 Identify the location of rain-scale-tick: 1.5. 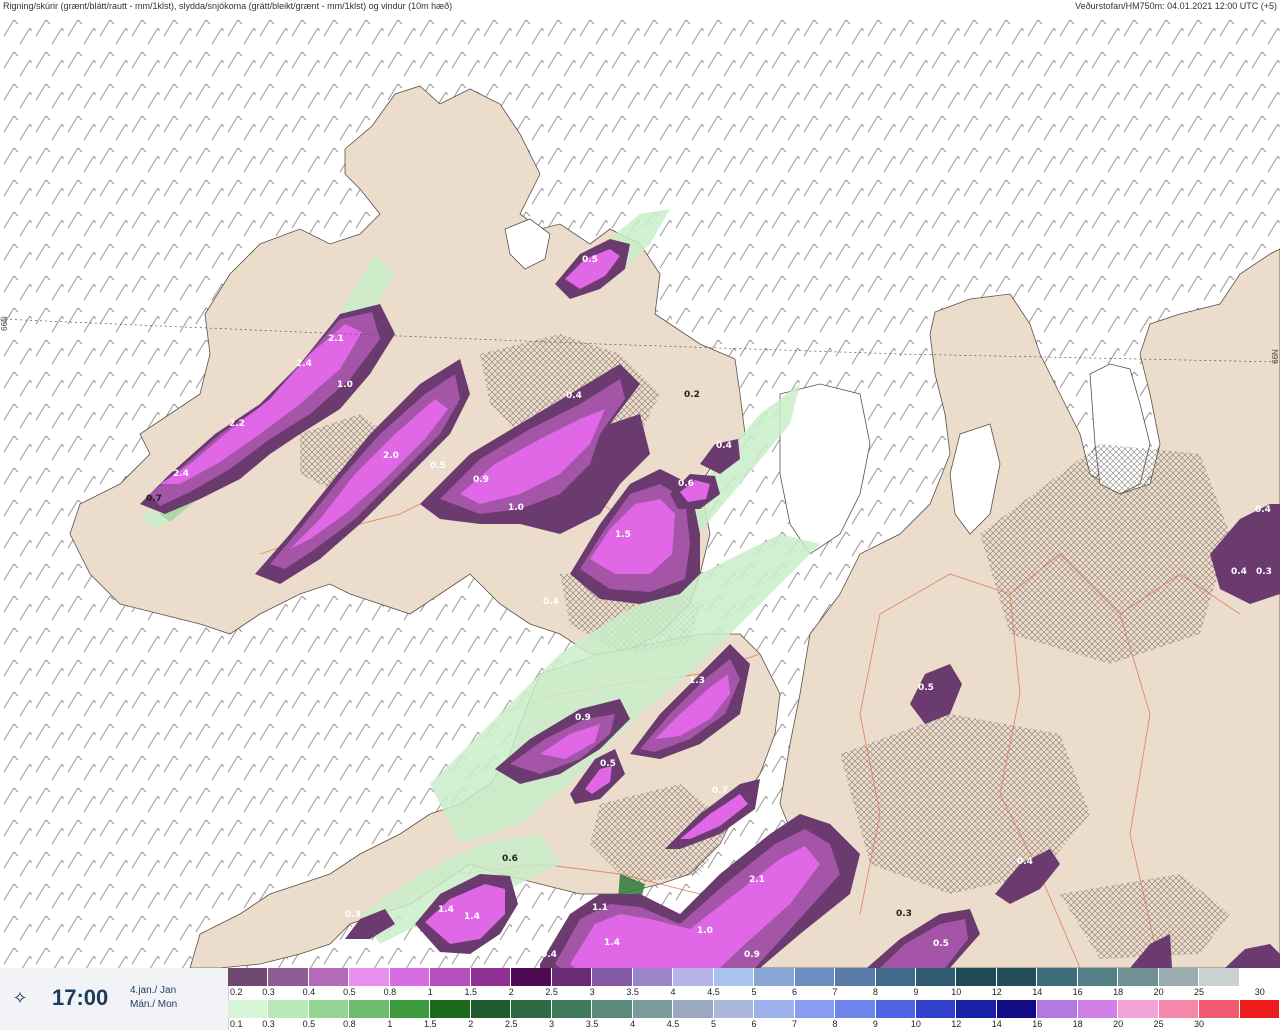
(430, 1024).